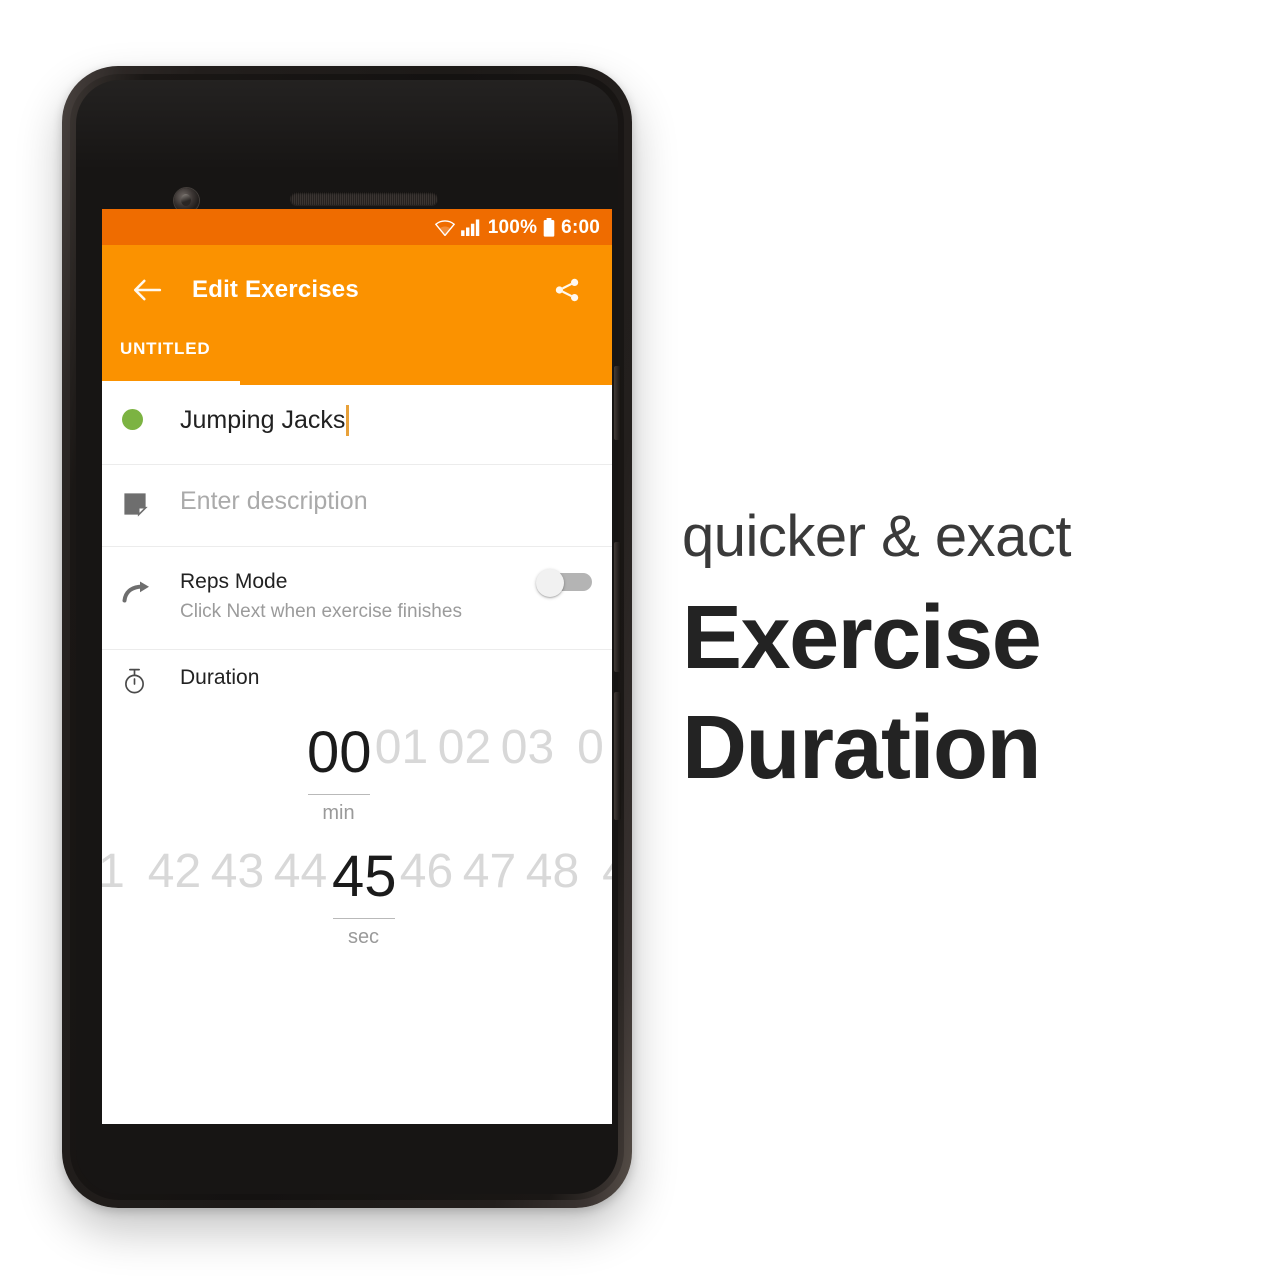 The width and height of the screenshot is (1280, 1280). I want to click on app-bar: Edit Exercises UNTITLED, so click(357, 315).